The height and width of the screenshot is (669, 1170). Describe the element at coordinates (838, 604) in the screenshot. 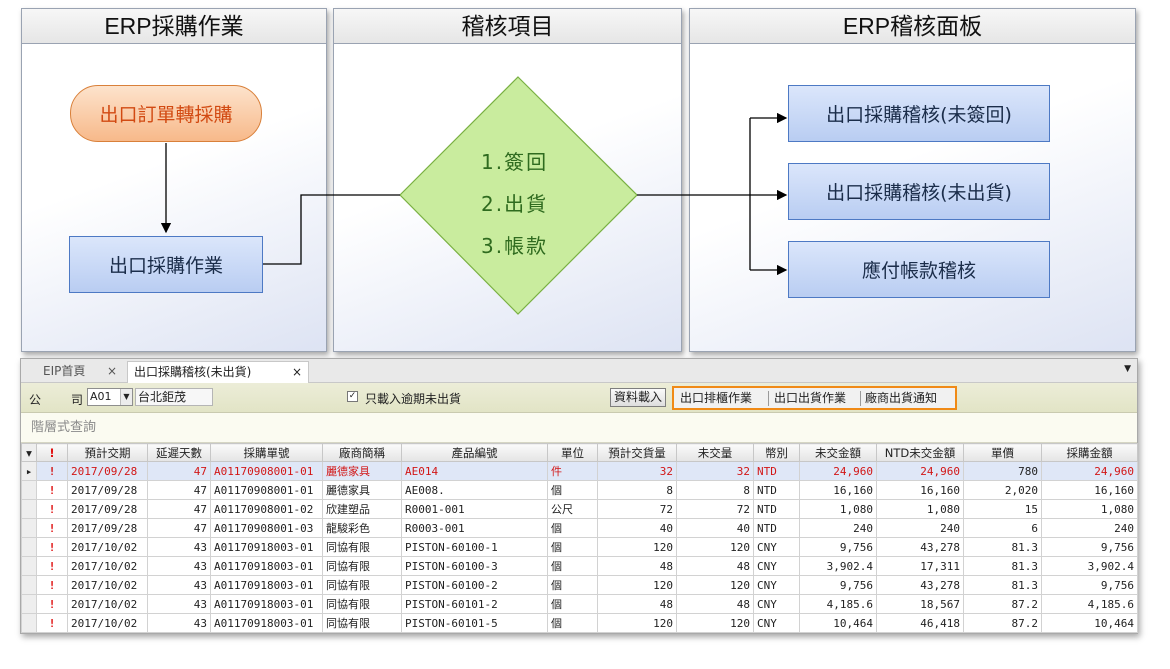

I see `cell-undelivered-amount: 4,185.6` at that location.